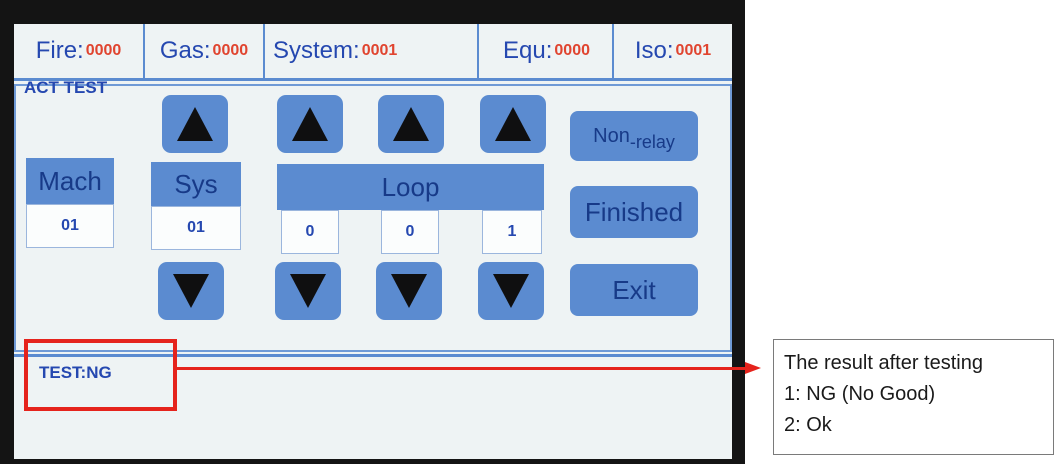  I want to click on gas-value: 0000, so click(230, 50).